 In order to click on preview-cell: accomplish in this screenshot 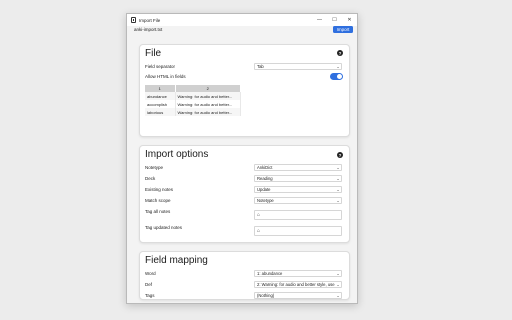, I will do `click(160, 104)`.